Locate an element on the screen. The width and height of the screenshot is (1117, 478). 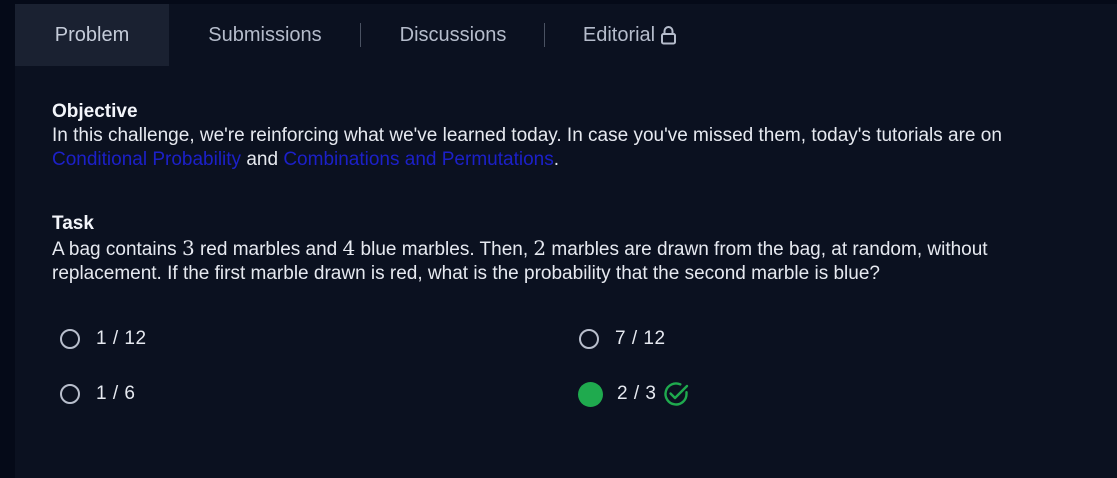
tab-problem-label: Problem is located at coordinates (92, 34).